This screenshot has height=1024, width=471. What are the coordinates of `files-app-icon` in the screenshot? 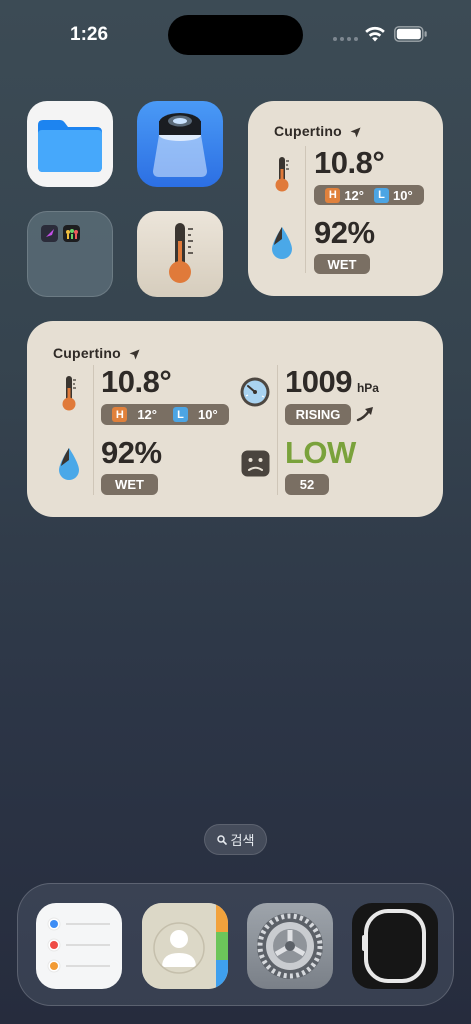 It's located at (70, 144).